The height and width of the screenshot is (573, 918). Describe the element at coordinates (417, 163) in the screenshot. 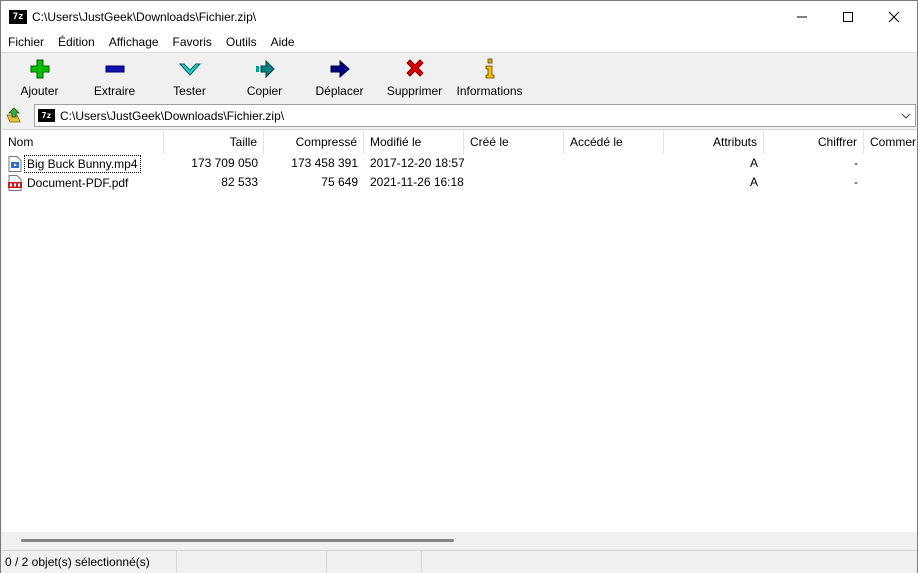

I see `file-modified: 2017-12-20 18:57` at that location.